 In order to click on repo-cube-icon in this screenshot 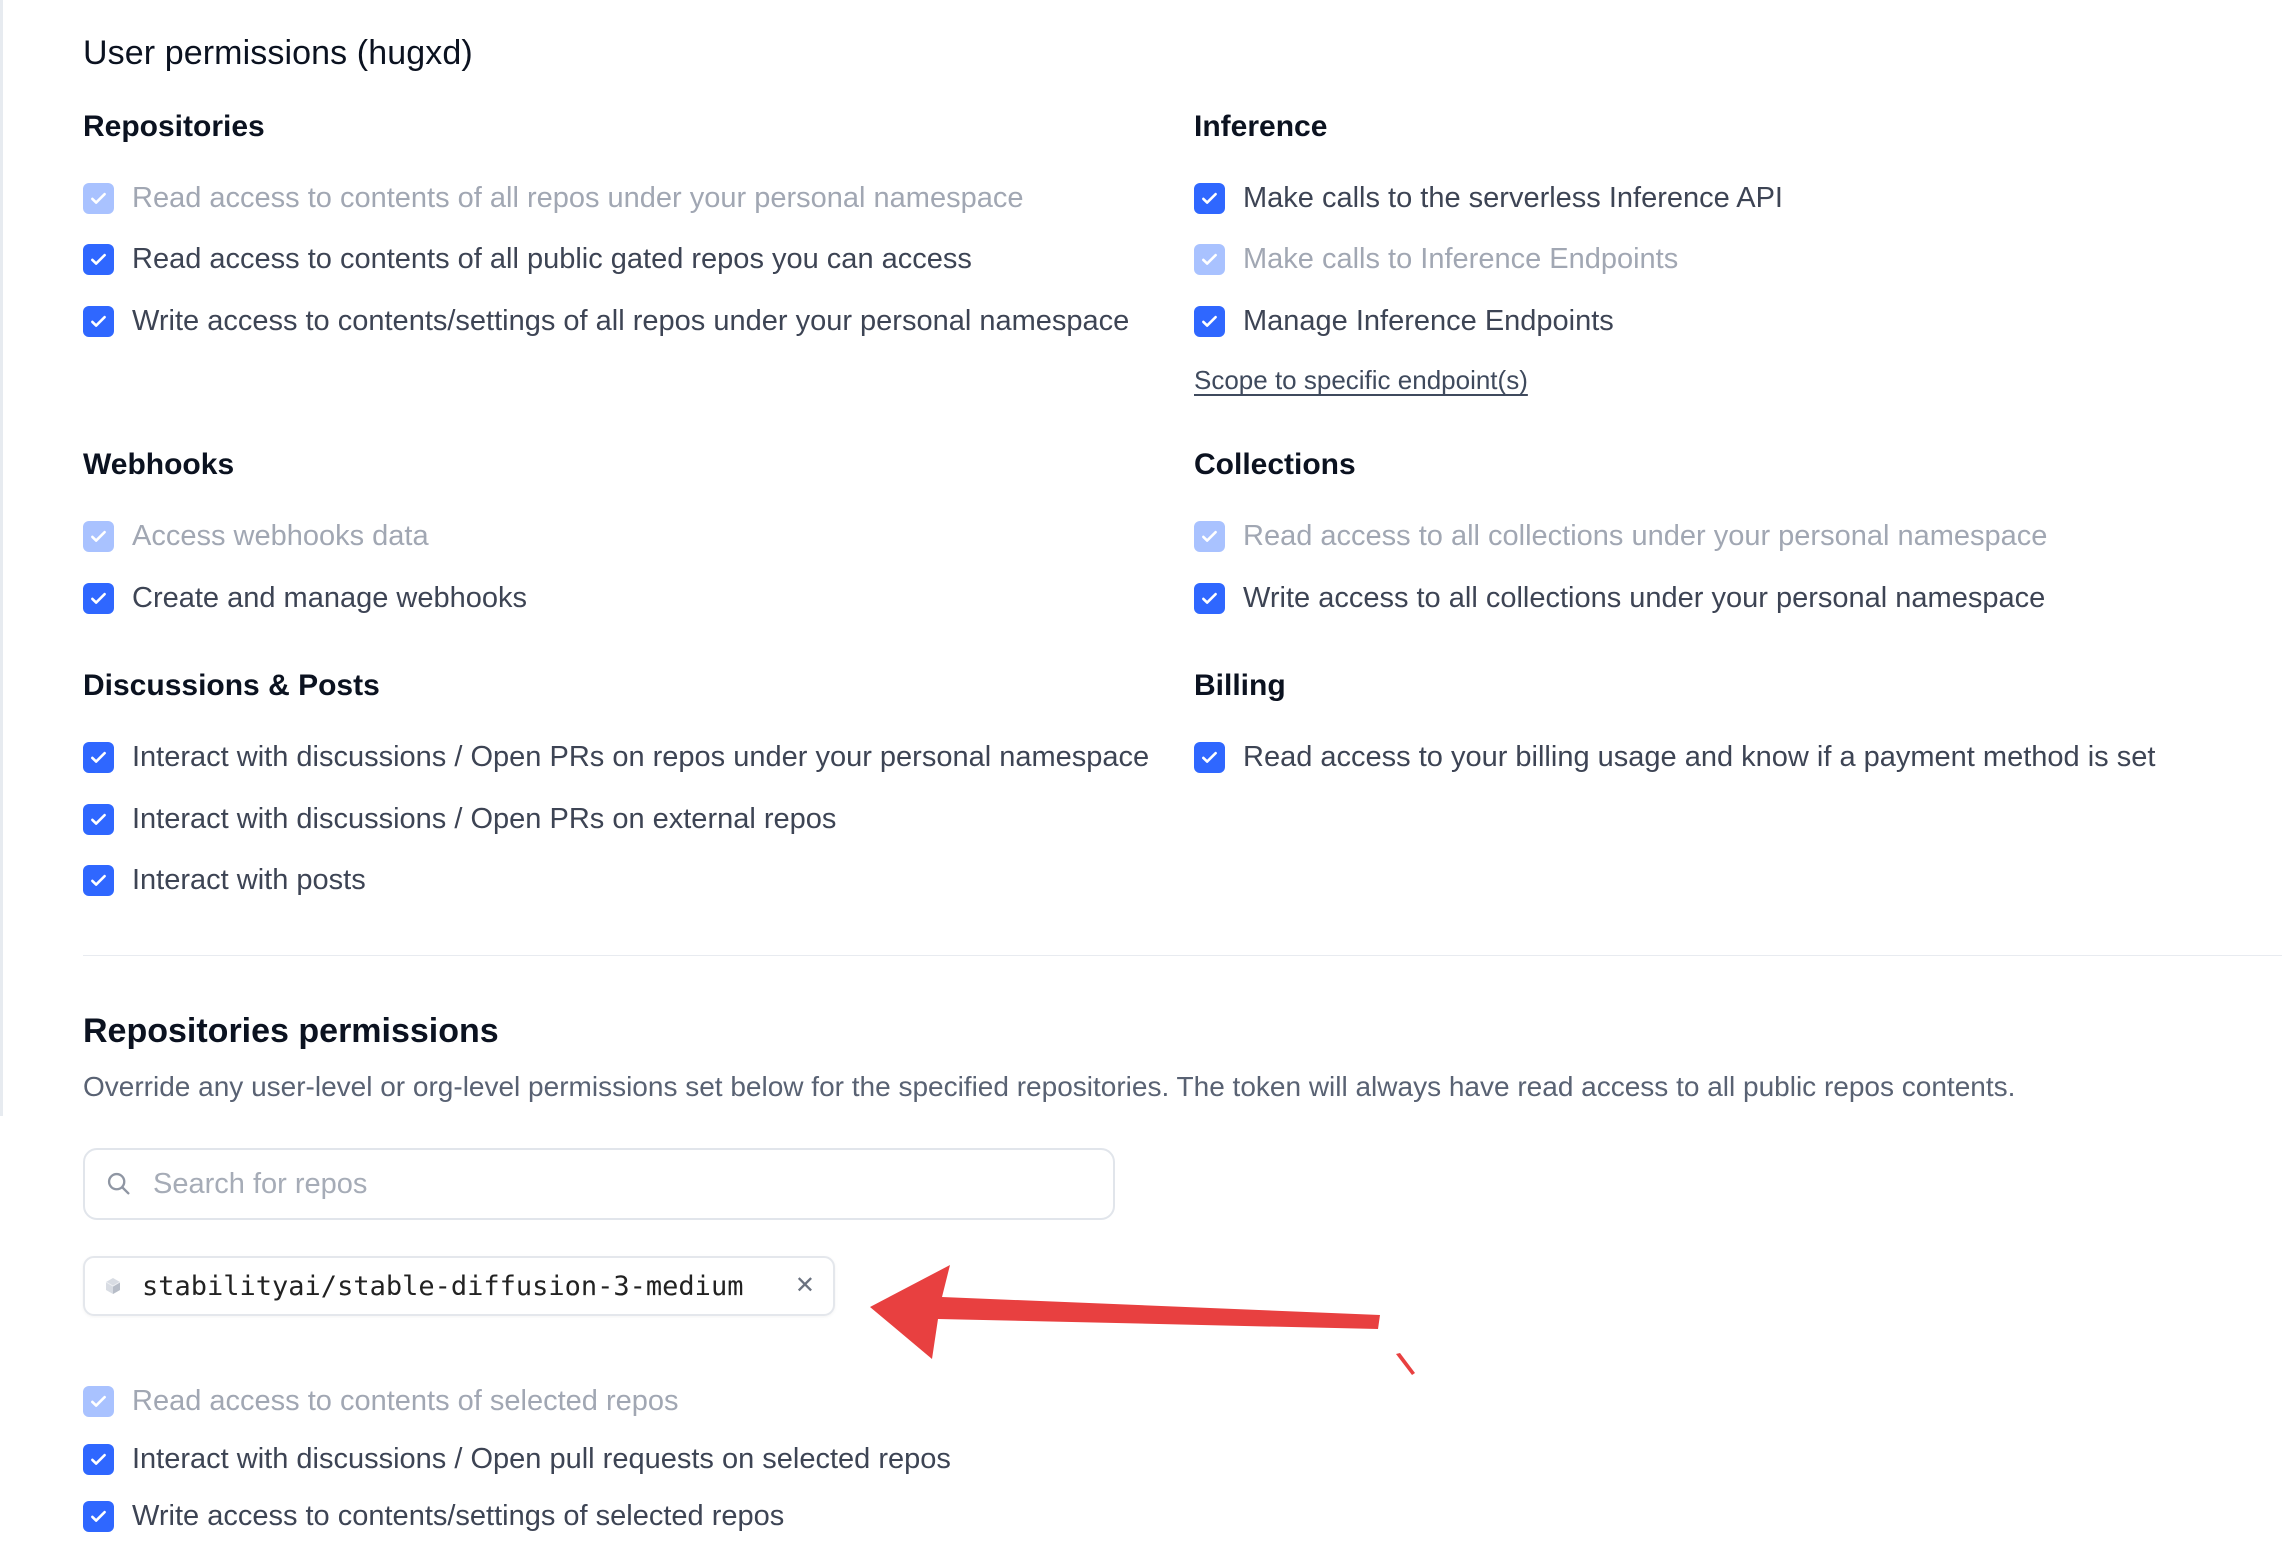, I will do `click(113, 1286)`.